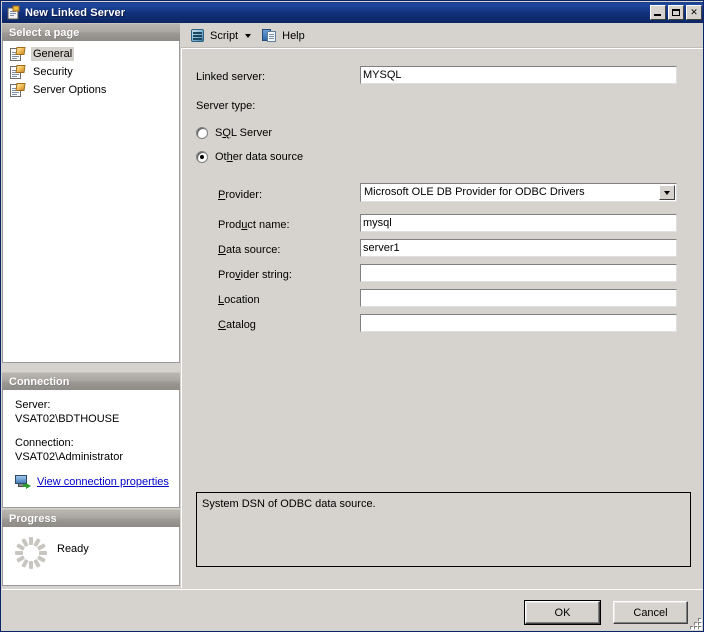  I want to click on help-button-label: Help, so click(293, 35).